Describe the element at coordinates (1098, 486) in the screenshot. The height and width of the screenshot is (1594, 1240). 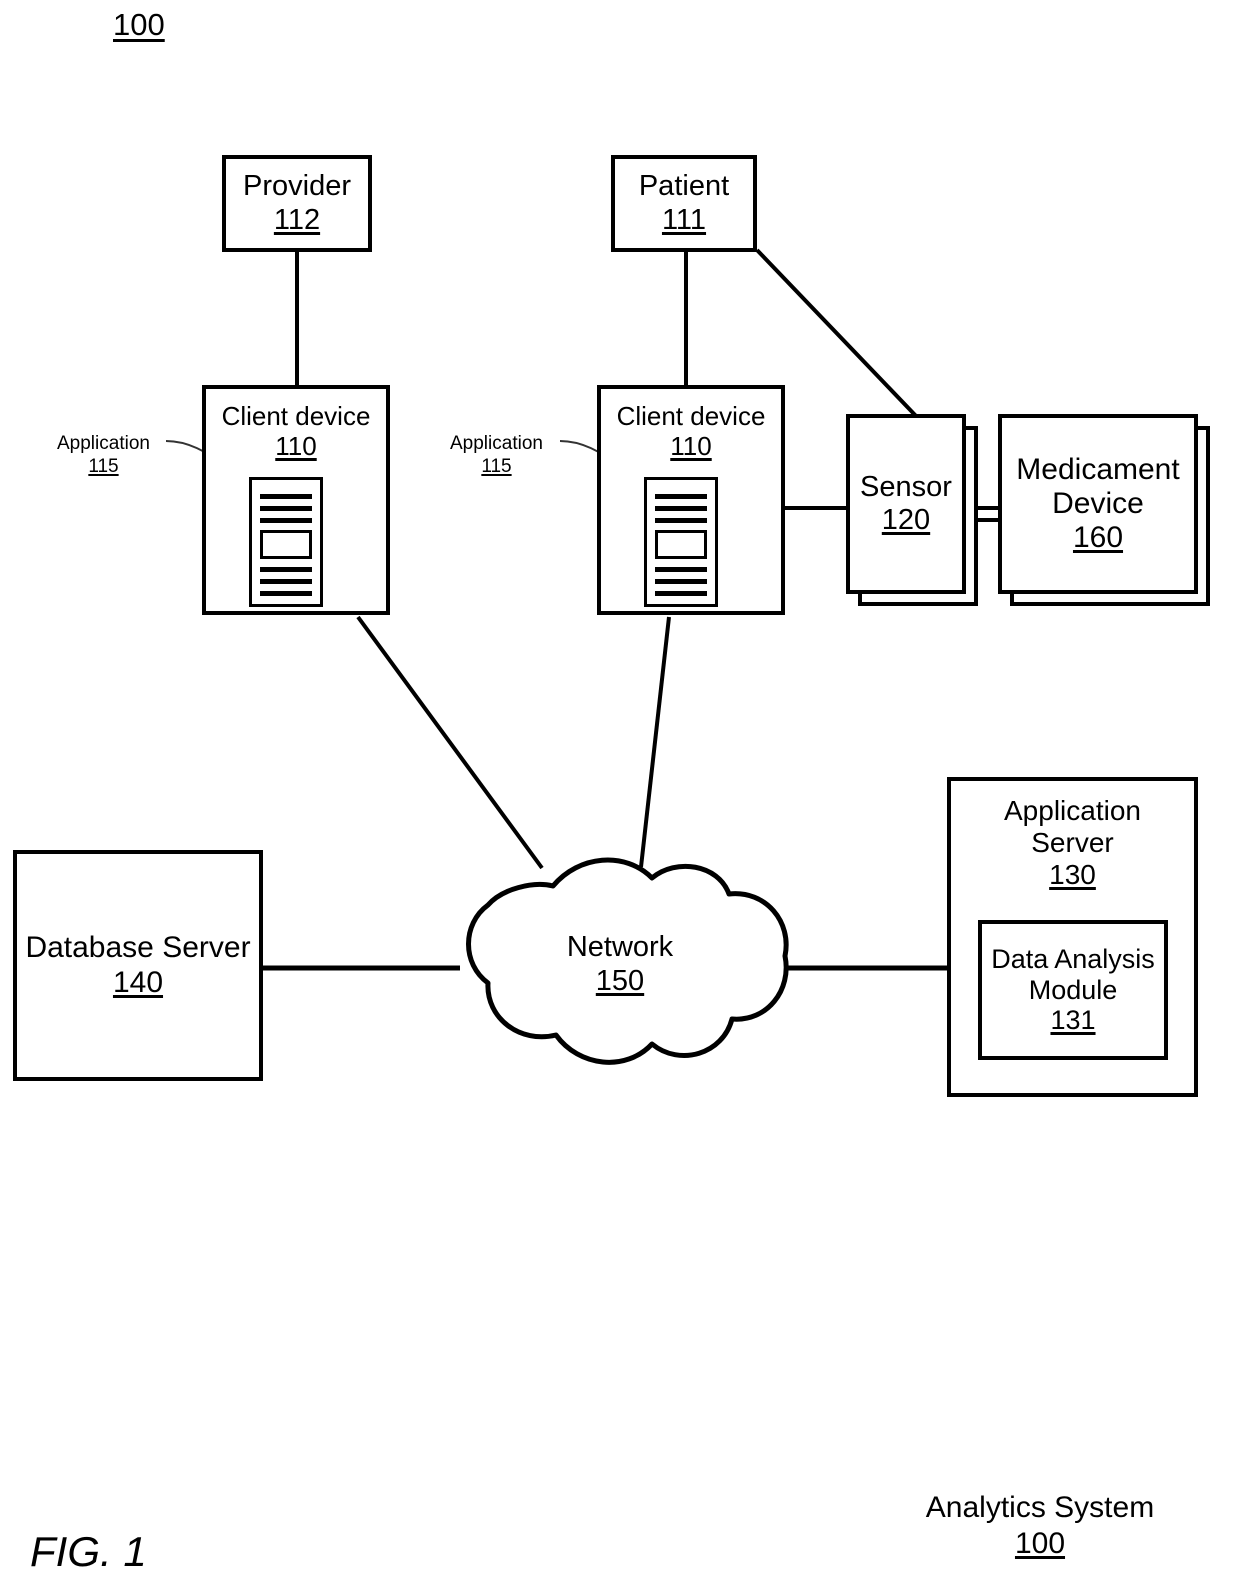
I see `node-medicament-device-title: Medicament Device` at that location.